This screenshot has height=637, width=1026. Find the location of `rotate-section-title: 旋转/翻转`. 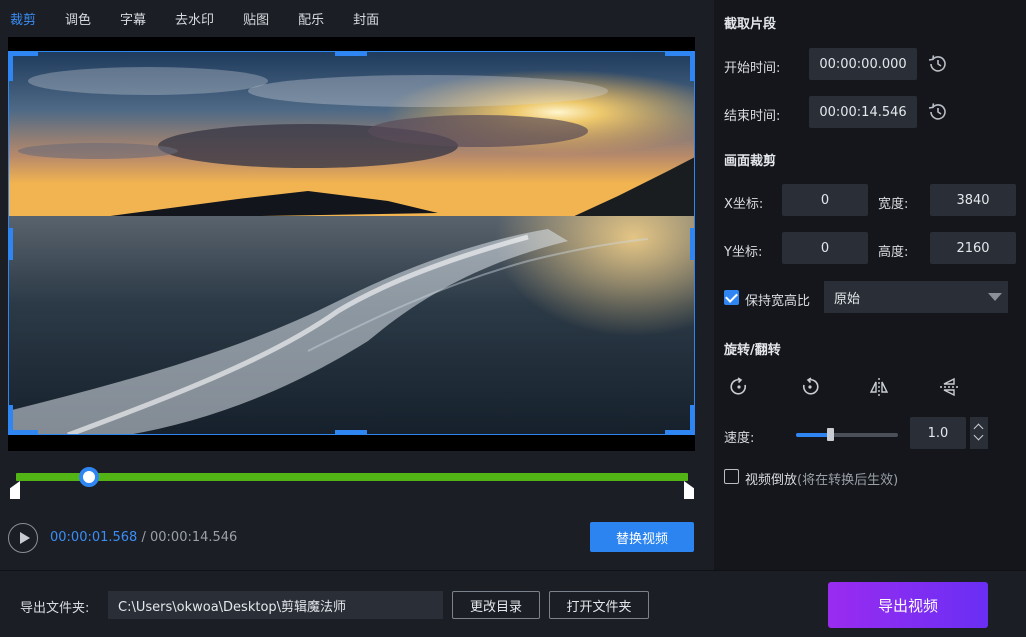

rotate-section-title: 旋转/翻转 is located at coordinates (752, 350).